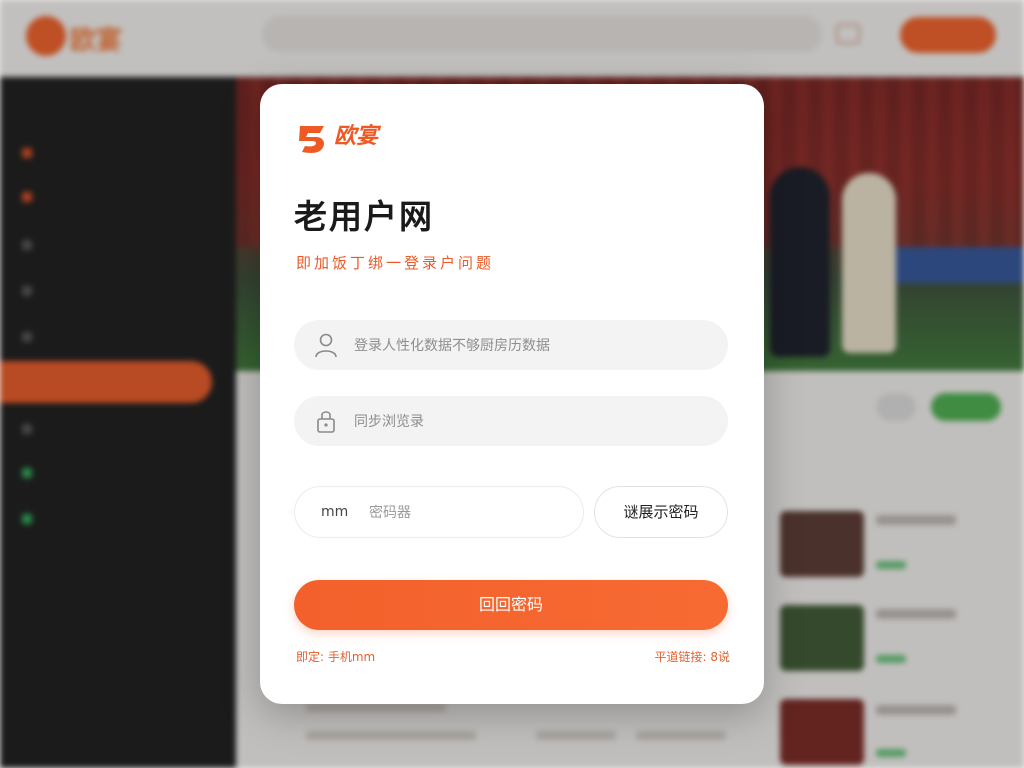 The width and height of the screenshot is (1024, 768). What do you see at coordinates (335, 656) in the screenshot?
I see `footer-left-link: 即定: 手机mm` at bounding box center [335, 656].